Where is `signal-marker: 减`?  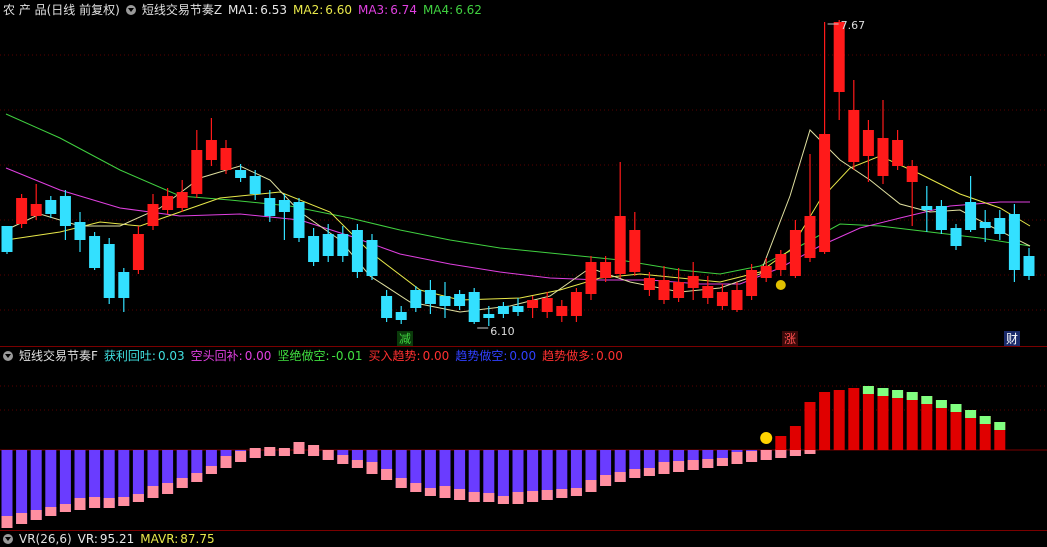
signal-marker: 减 is located at coordinates (405, 339).